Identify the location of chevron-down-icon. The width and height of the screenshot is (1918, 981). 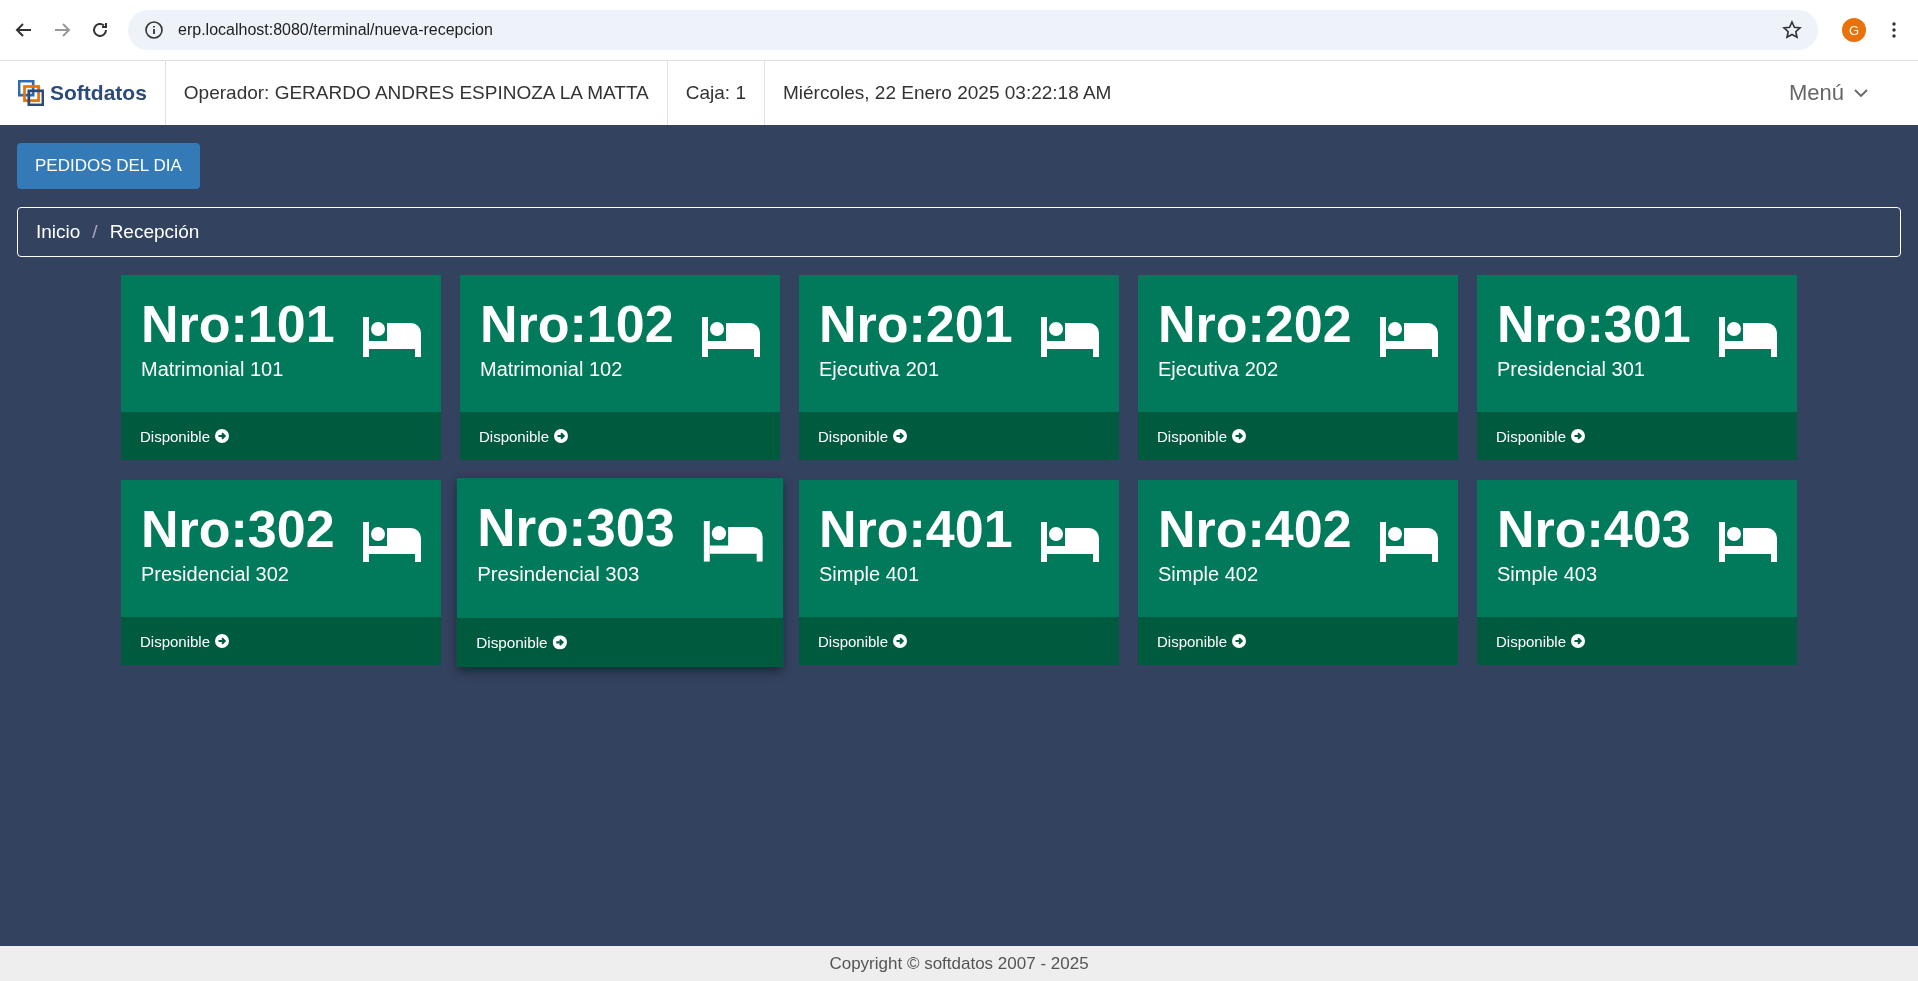
(1861, 93).